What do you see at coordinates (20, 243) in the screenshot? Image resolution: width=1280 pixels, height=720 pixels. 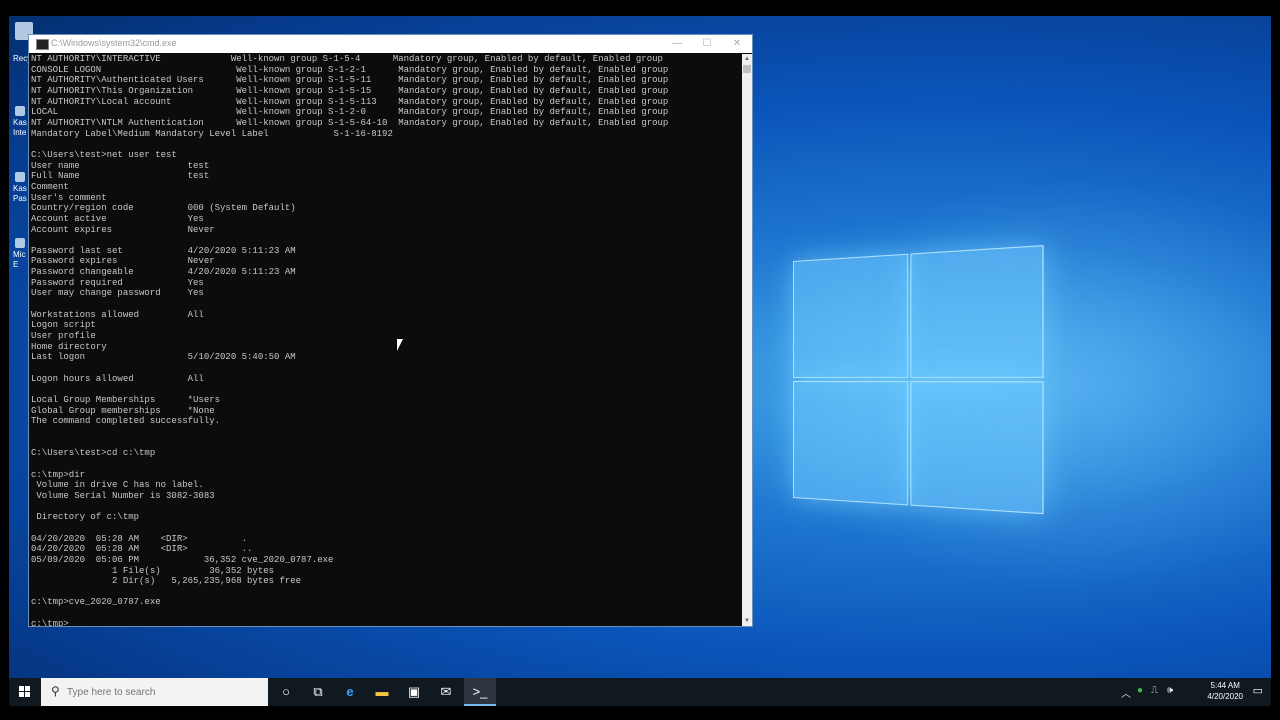 I see `edge-desktop-icon` at bounding box center [20, 243].